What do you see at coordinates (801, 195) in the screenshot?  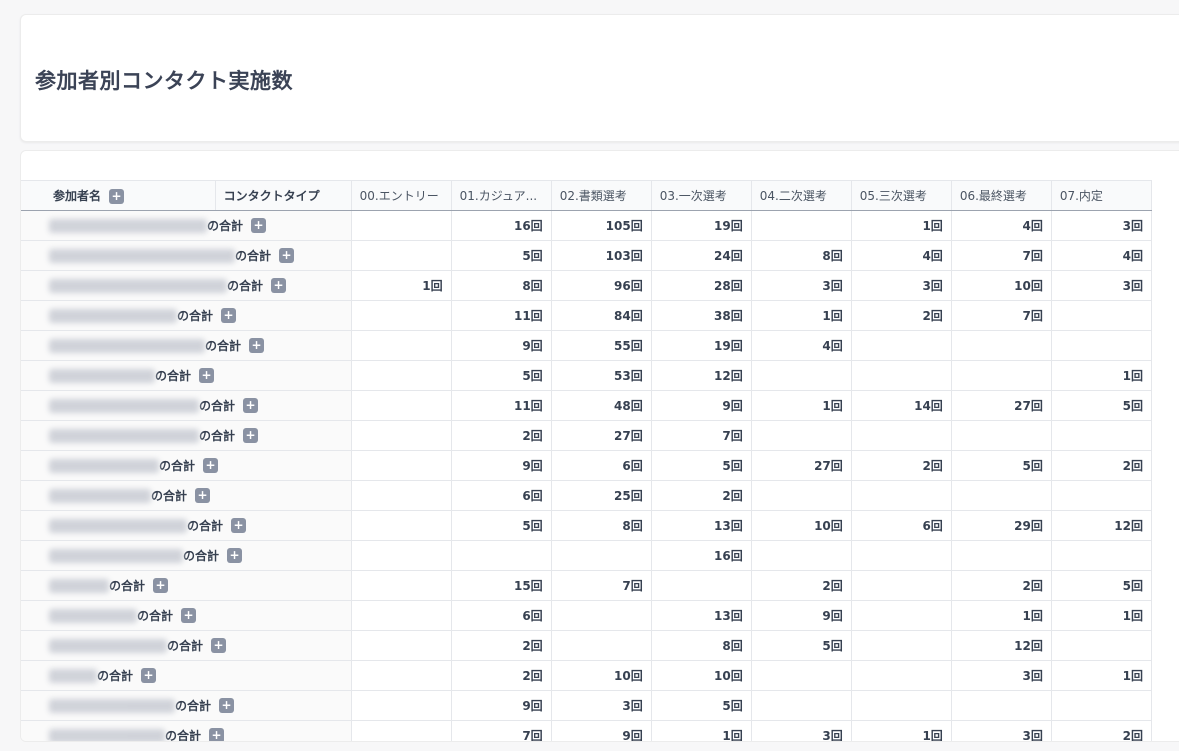 I see `stage-header: 04.二次選考` at bounding box center [801, 195].